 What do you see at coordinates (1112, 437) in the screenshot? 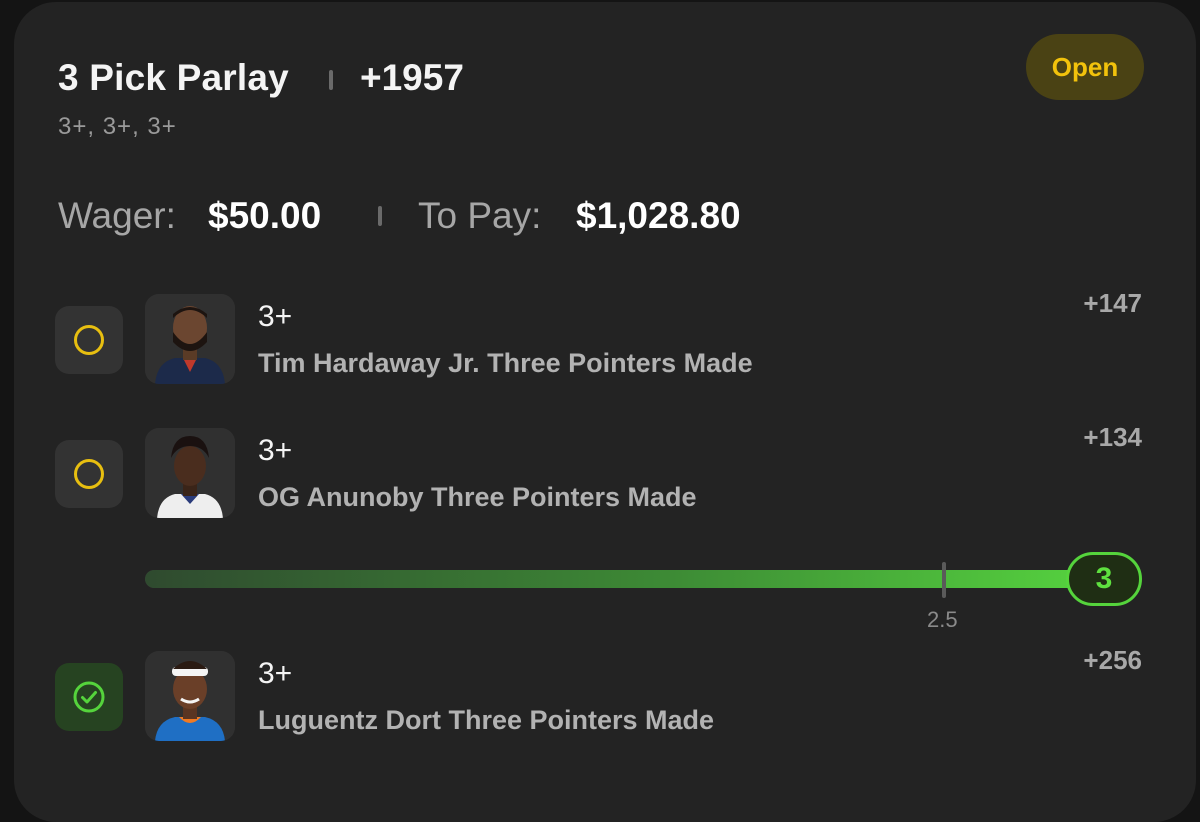
I see `pick-odds: +134` at bounding box center [1112, 437].